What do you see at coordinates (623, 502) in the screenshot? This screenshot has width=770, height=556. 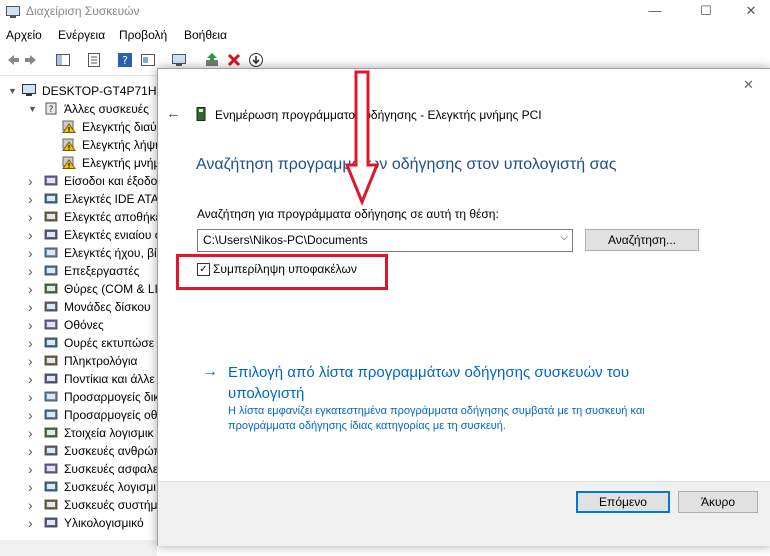 I see `next-button: Επόμενο` at bounding box center [623, 502].